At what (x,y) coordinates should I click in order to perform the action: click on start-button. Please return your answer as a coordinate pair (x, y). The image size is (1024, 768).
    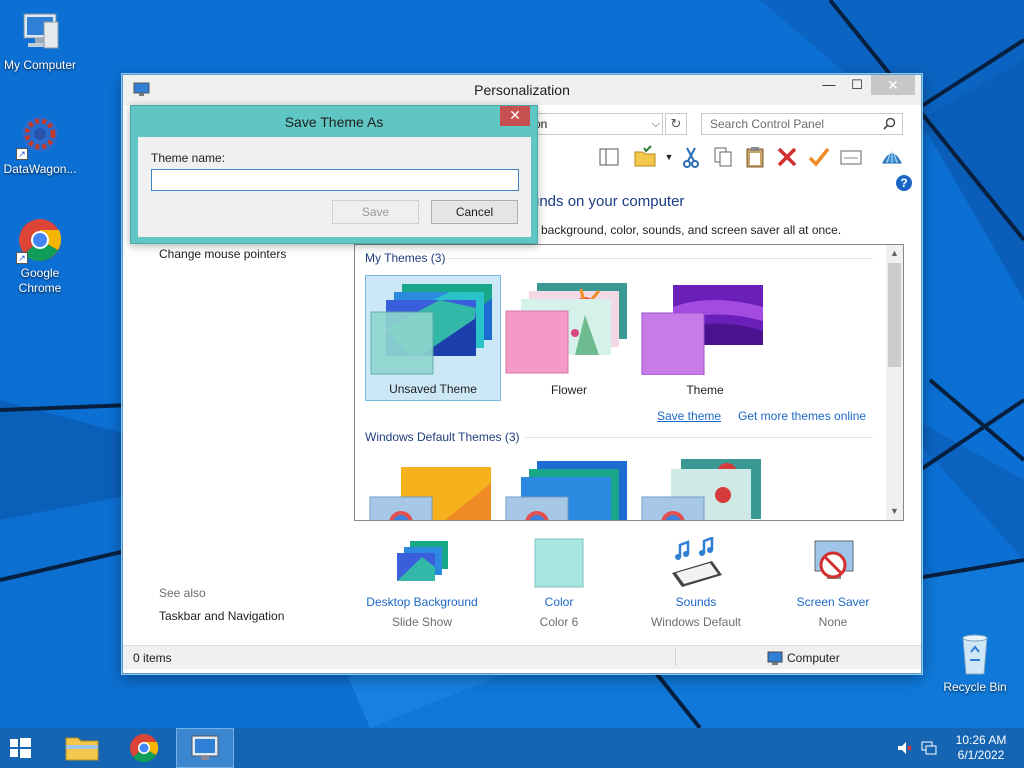
    Looking at the image, I should click on (24, 748).